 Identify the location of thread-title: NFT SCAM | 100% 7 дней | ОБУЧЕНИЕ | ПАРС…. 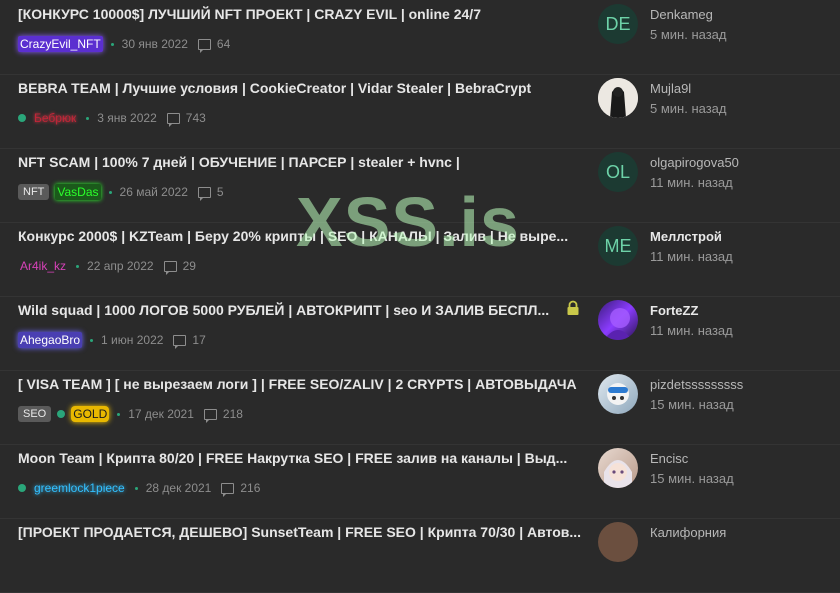
(303, 162).